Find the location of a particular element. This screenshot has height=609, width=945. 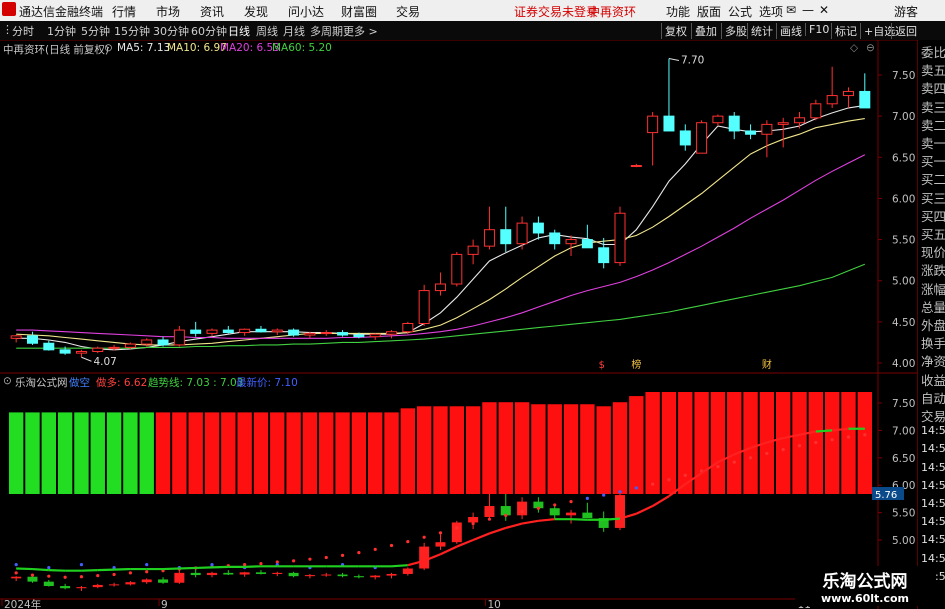

minimize-icon: — is located at coordinates (808, 10).